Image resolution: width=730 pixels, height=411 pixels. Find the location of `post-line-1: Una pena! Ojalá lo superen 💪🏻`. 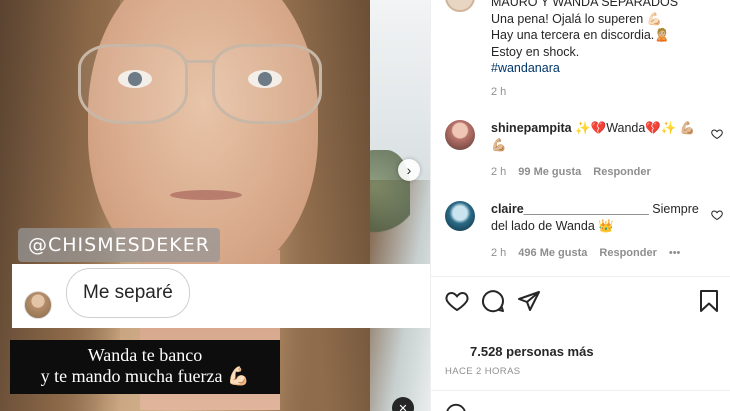

post-line-1: Una pena! Ojalá lo superen 💪🏻 is located at coordinates (577, 18).